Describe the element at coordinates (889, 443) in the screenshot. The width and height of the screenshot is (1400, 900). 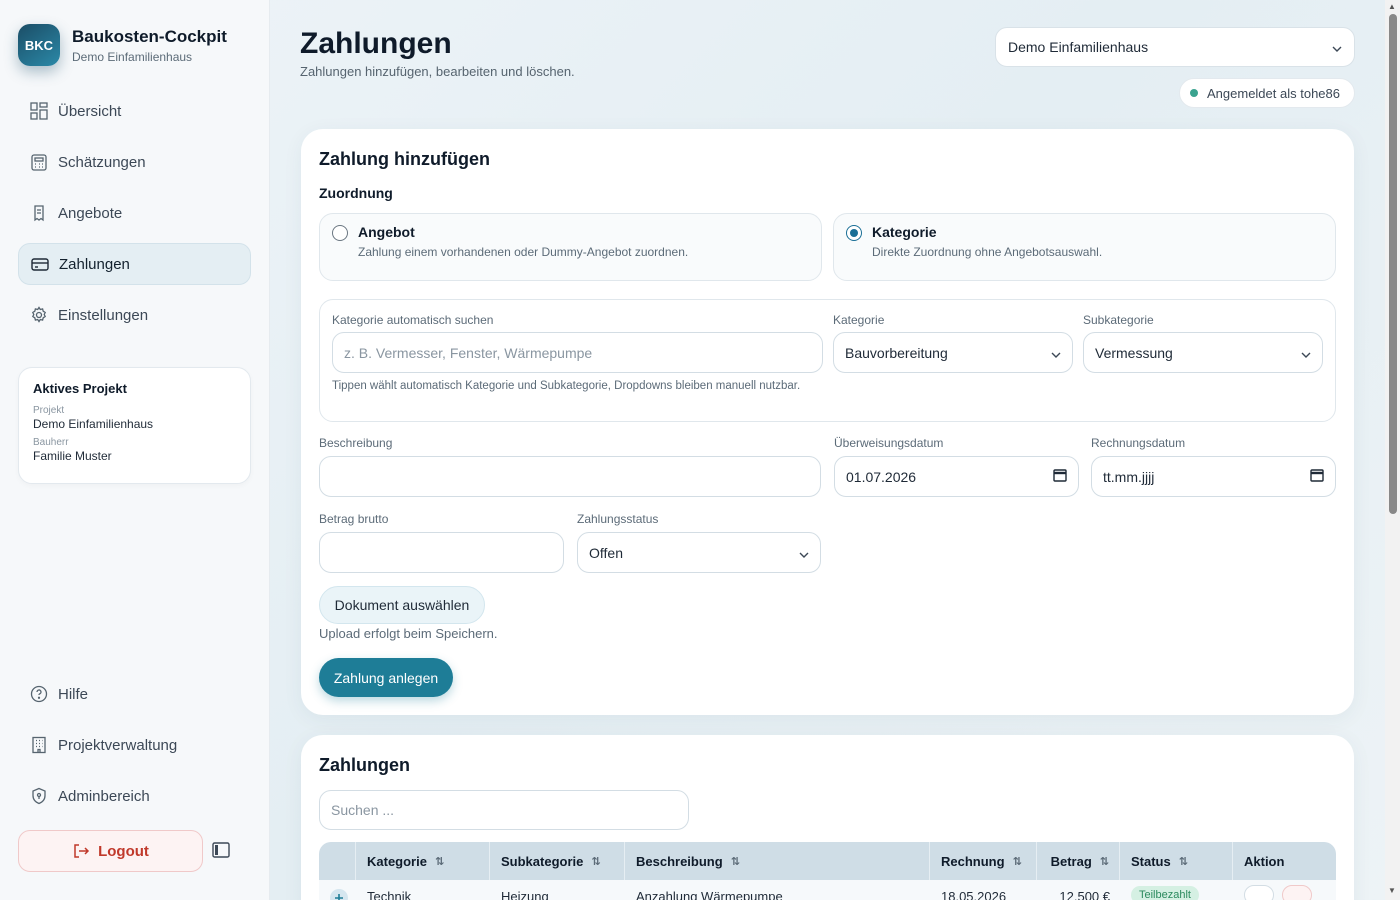
I see `transfer-date-label: Überweisungsdatum` at that location.